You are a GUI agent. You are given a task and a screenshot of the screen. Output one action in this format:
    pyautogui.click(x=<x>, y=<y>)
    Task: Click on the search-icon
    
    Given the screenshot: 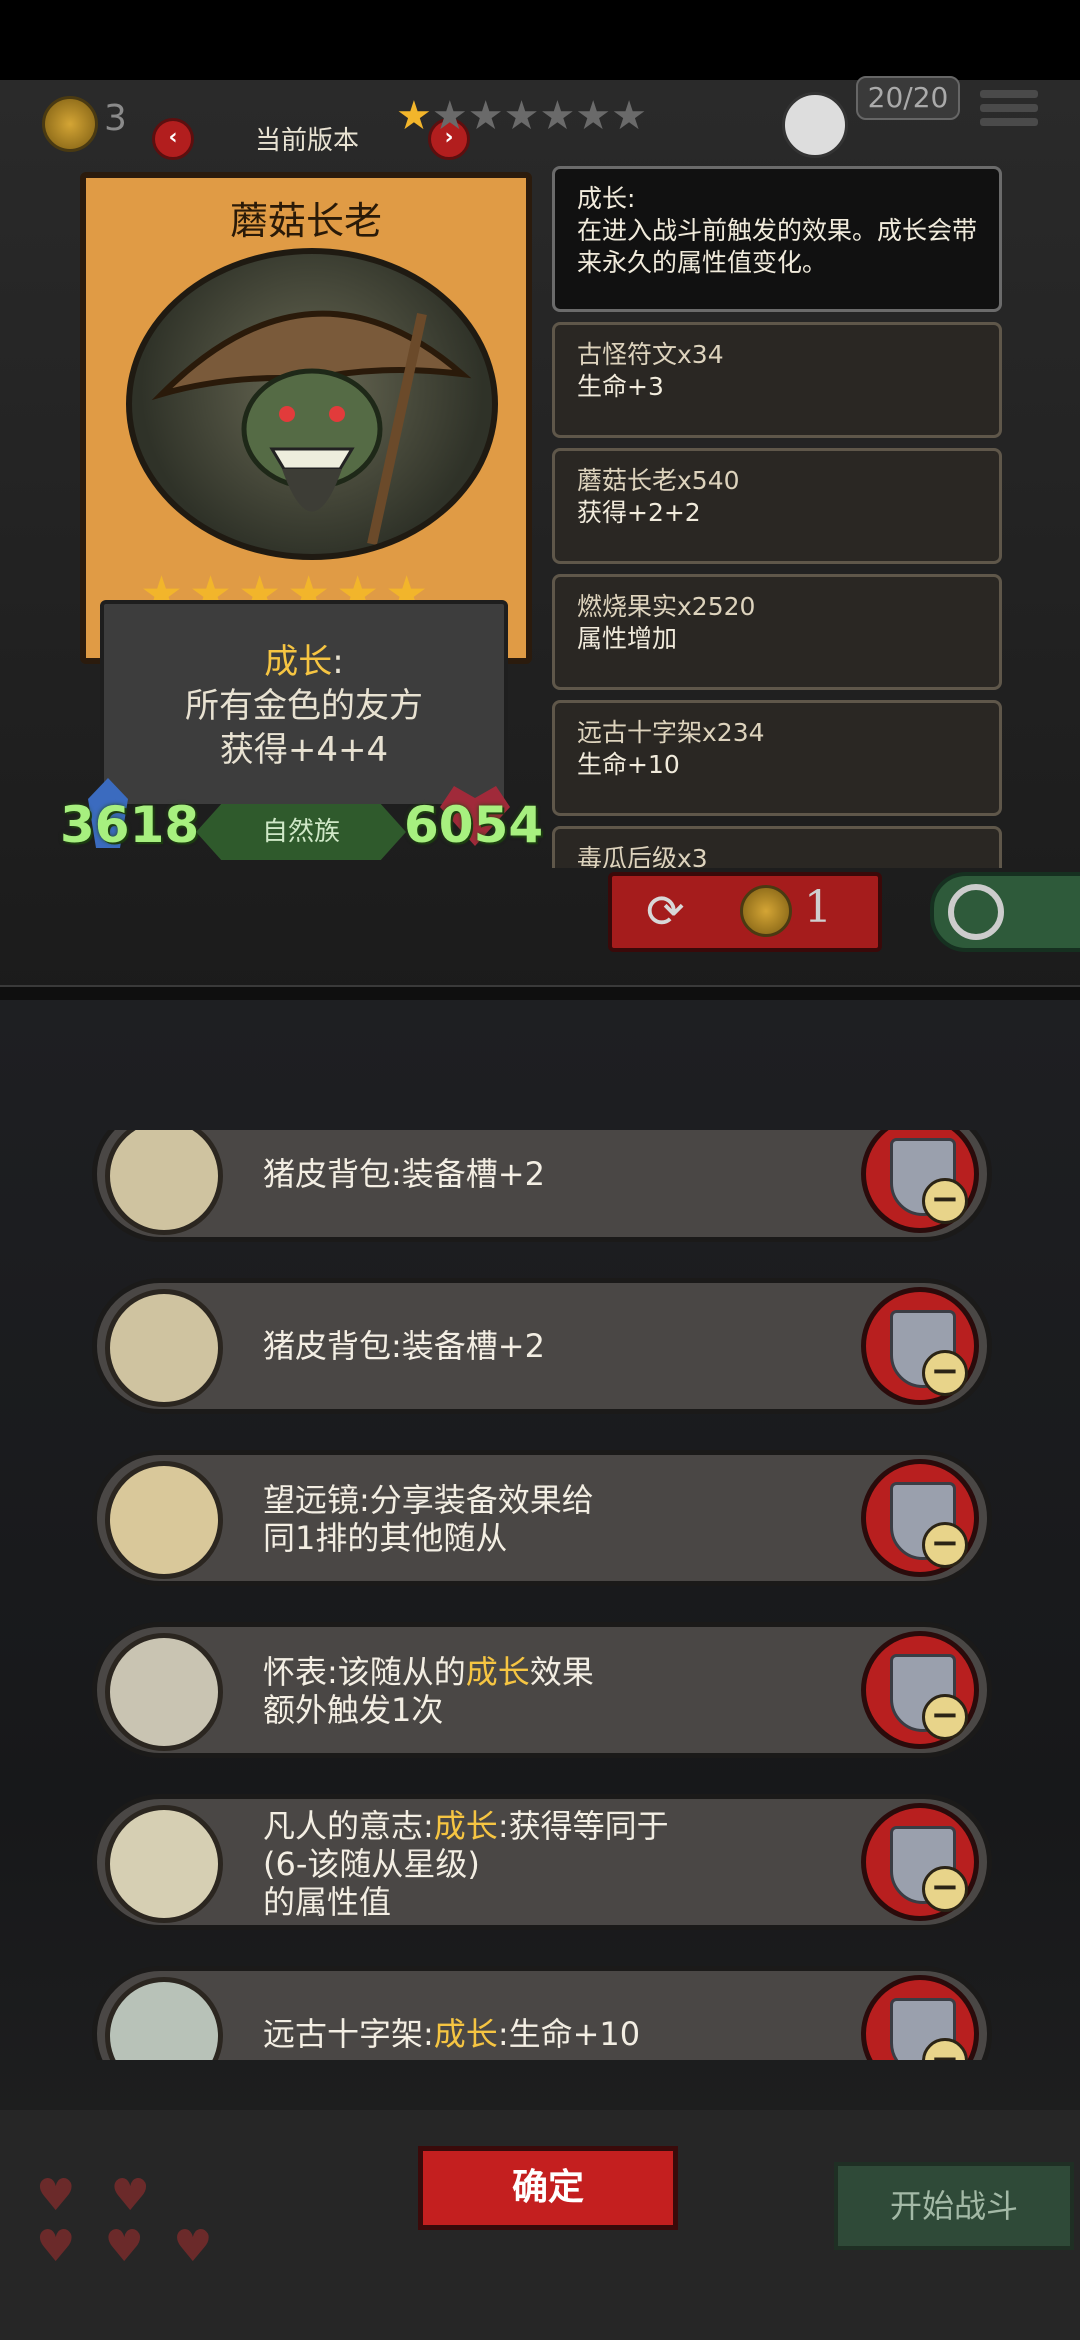 What is the action you would take?
    pyautogui.click(x=976, y=912)
    